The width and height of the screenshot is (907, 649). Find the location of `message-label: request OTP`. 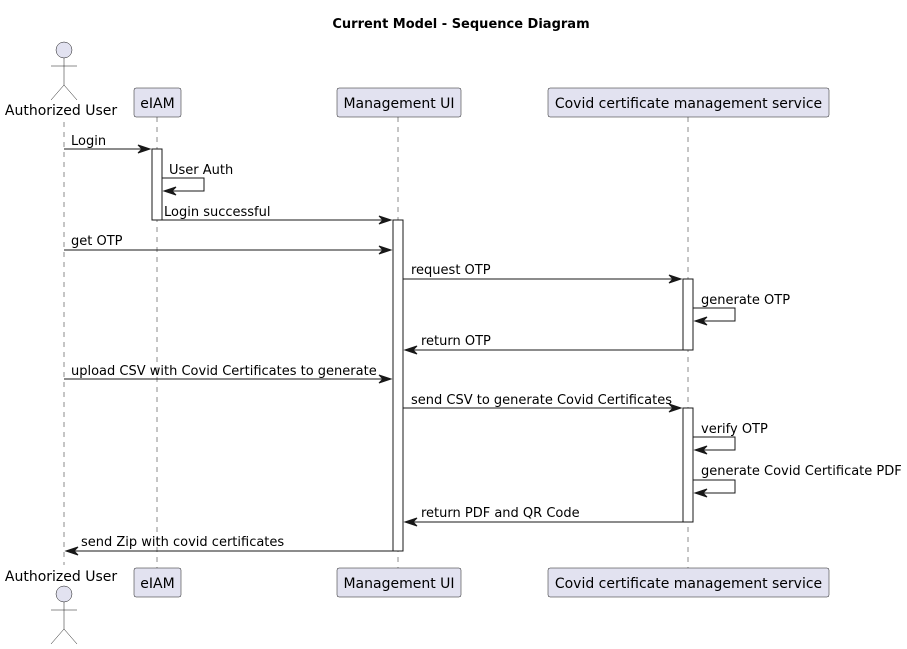

message-label: request OTP is located at coordinates (451, 270).